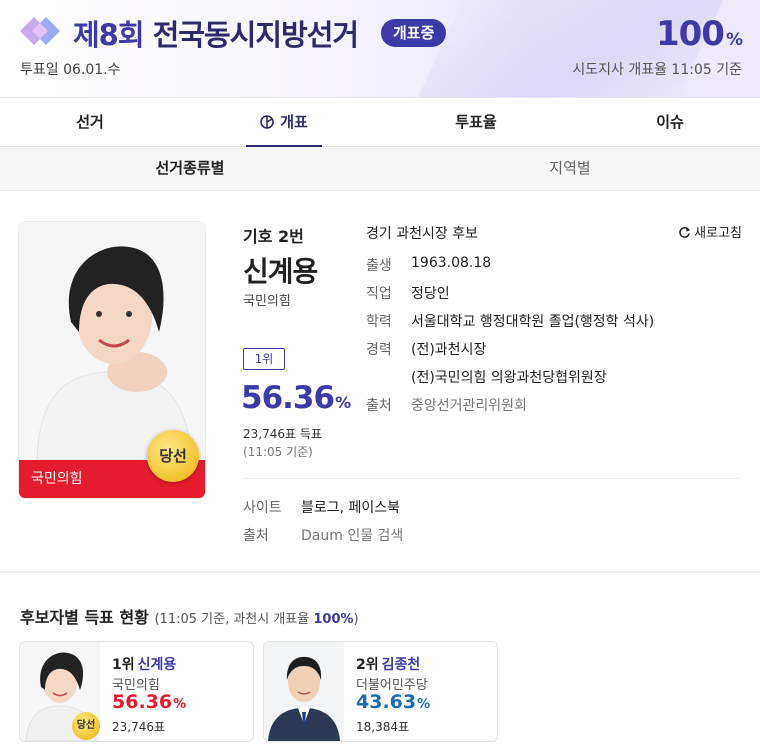  I want to click on vote-time: (11:05 기준), so click(278, 452).